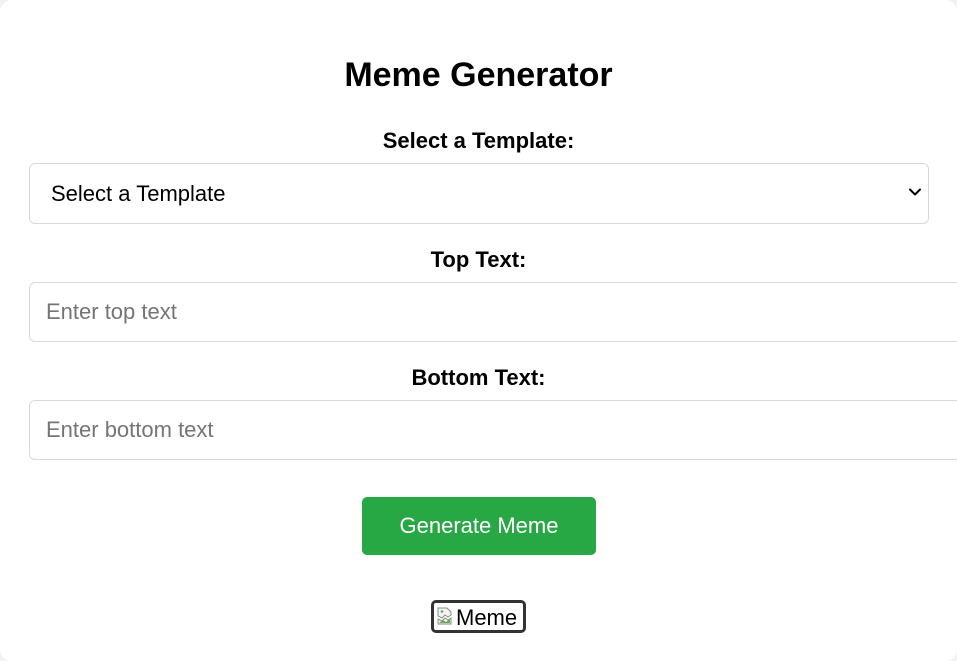 The image size is (957, 661). What do you see at coordinates (138, 193) in the screenshot?
I see `template-select-value: Select a Template` at bounding box center [138, 193].